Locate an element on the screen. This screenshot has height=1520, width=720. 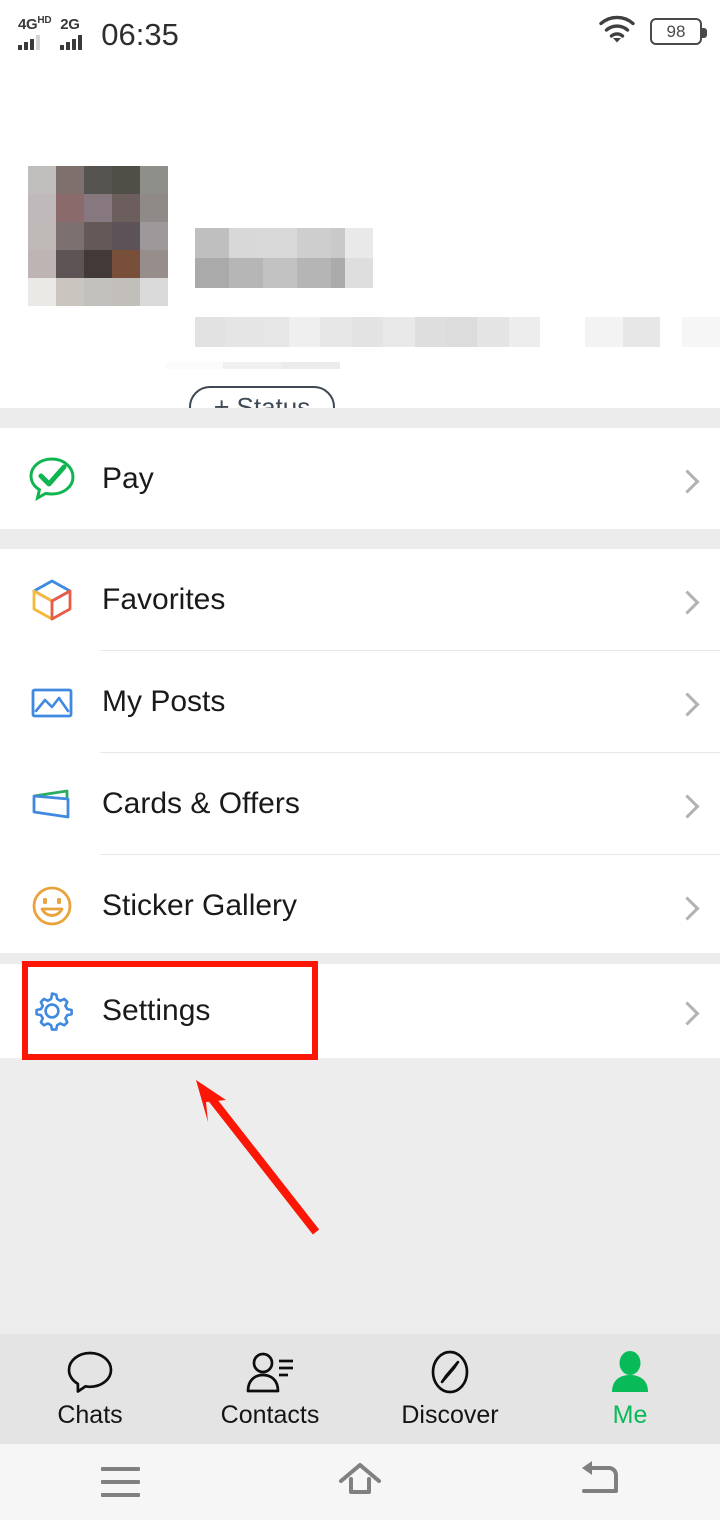
network-type-secondary: 2G is located at coordinates (70, 24).